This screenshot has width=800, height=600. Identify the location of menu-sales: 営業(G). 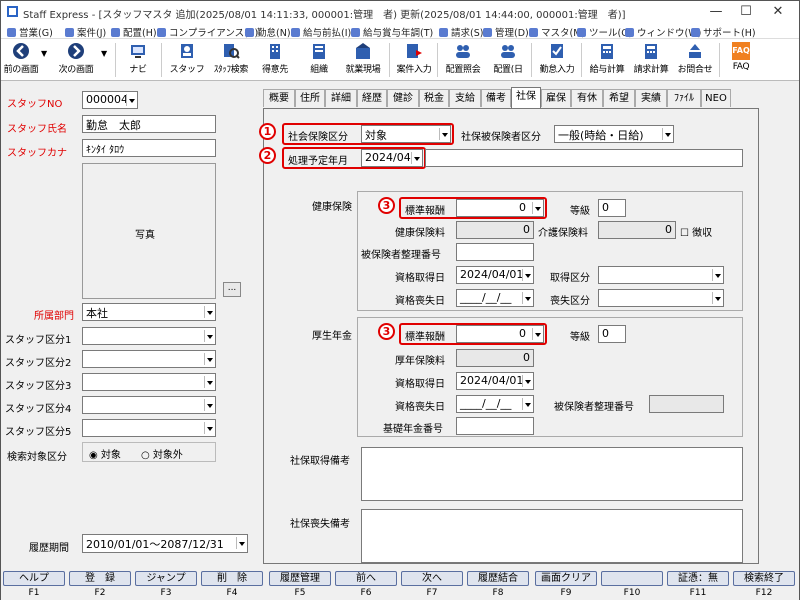
(30, 32).